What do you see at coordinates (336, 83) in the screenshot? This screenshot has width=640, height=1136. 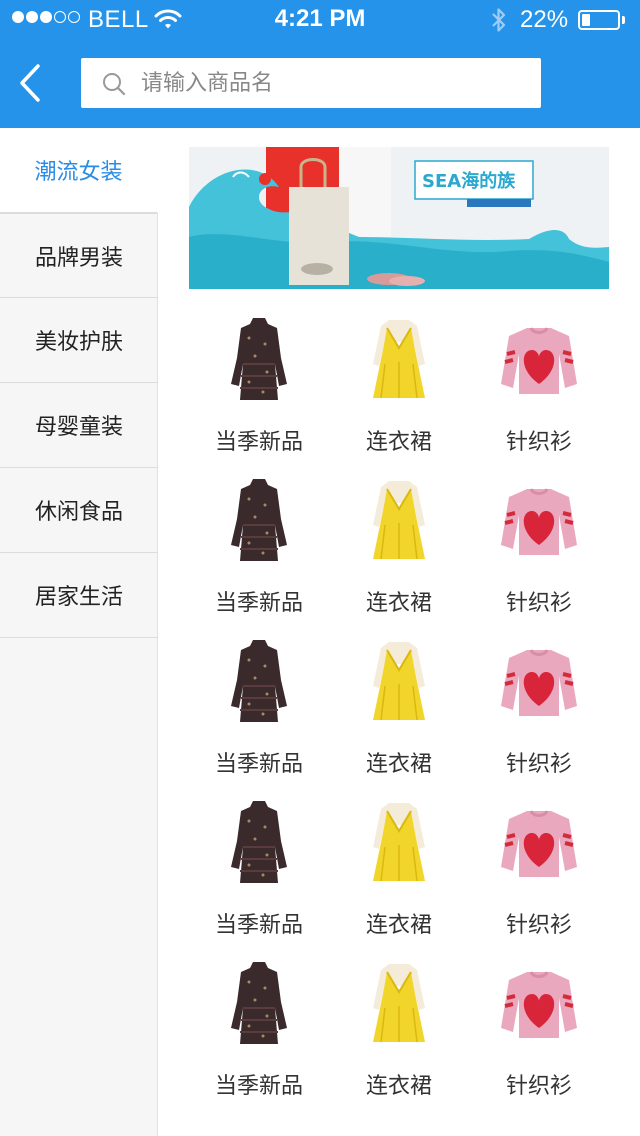 I see `search-input` at bounding box center [336, 83].